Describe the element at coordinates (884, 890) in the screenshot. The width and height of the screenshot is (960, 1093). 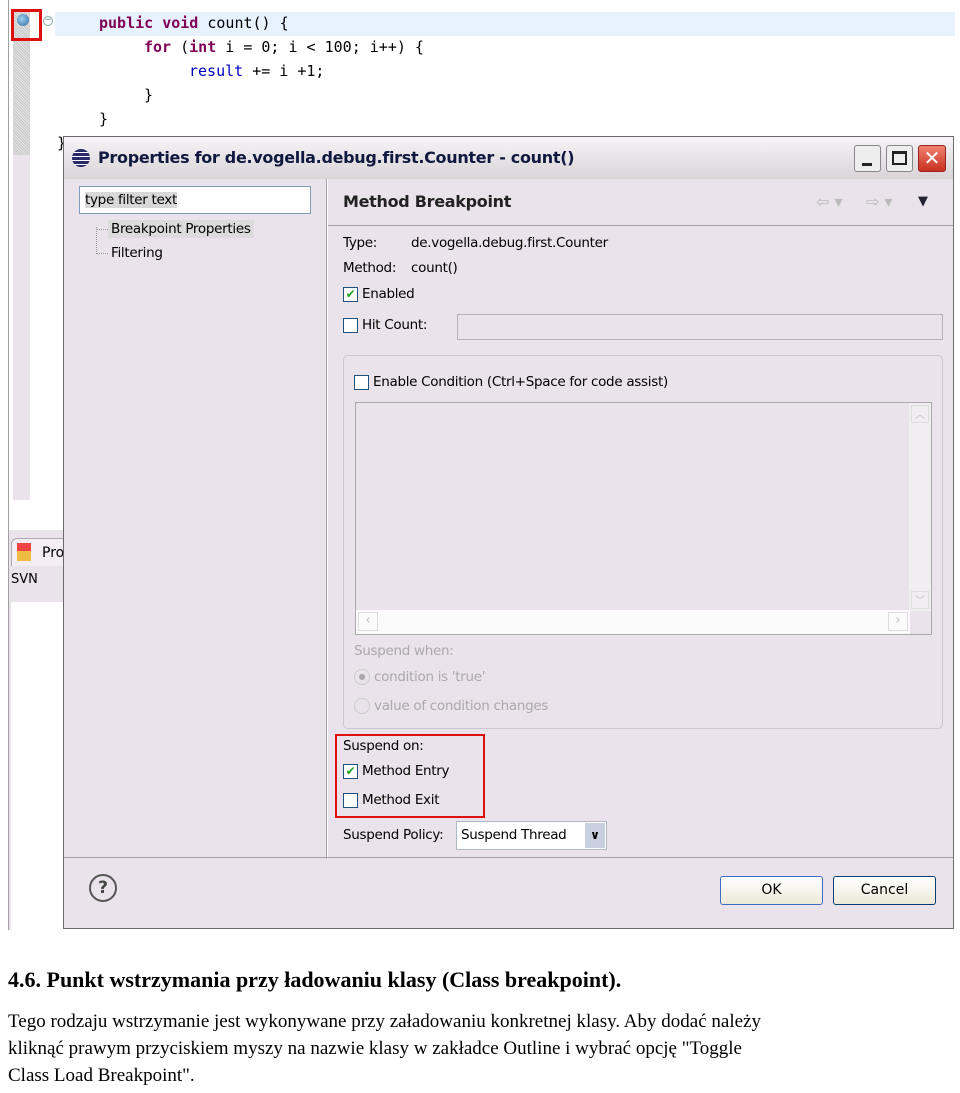
I see `cancel-button: Cancel` at that location.